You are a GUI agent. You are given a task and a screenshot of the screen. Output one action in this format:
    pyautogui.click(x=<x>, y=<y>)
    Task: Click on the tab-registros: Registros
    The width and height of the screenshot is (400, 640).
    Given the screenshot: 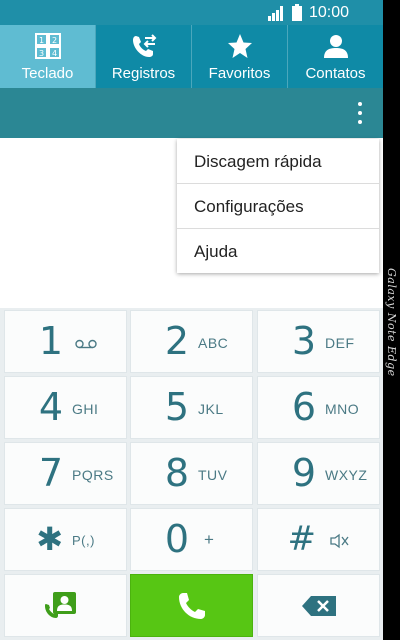 What is the action you would take?
    pyautogui.click(x=143, y=56)
    